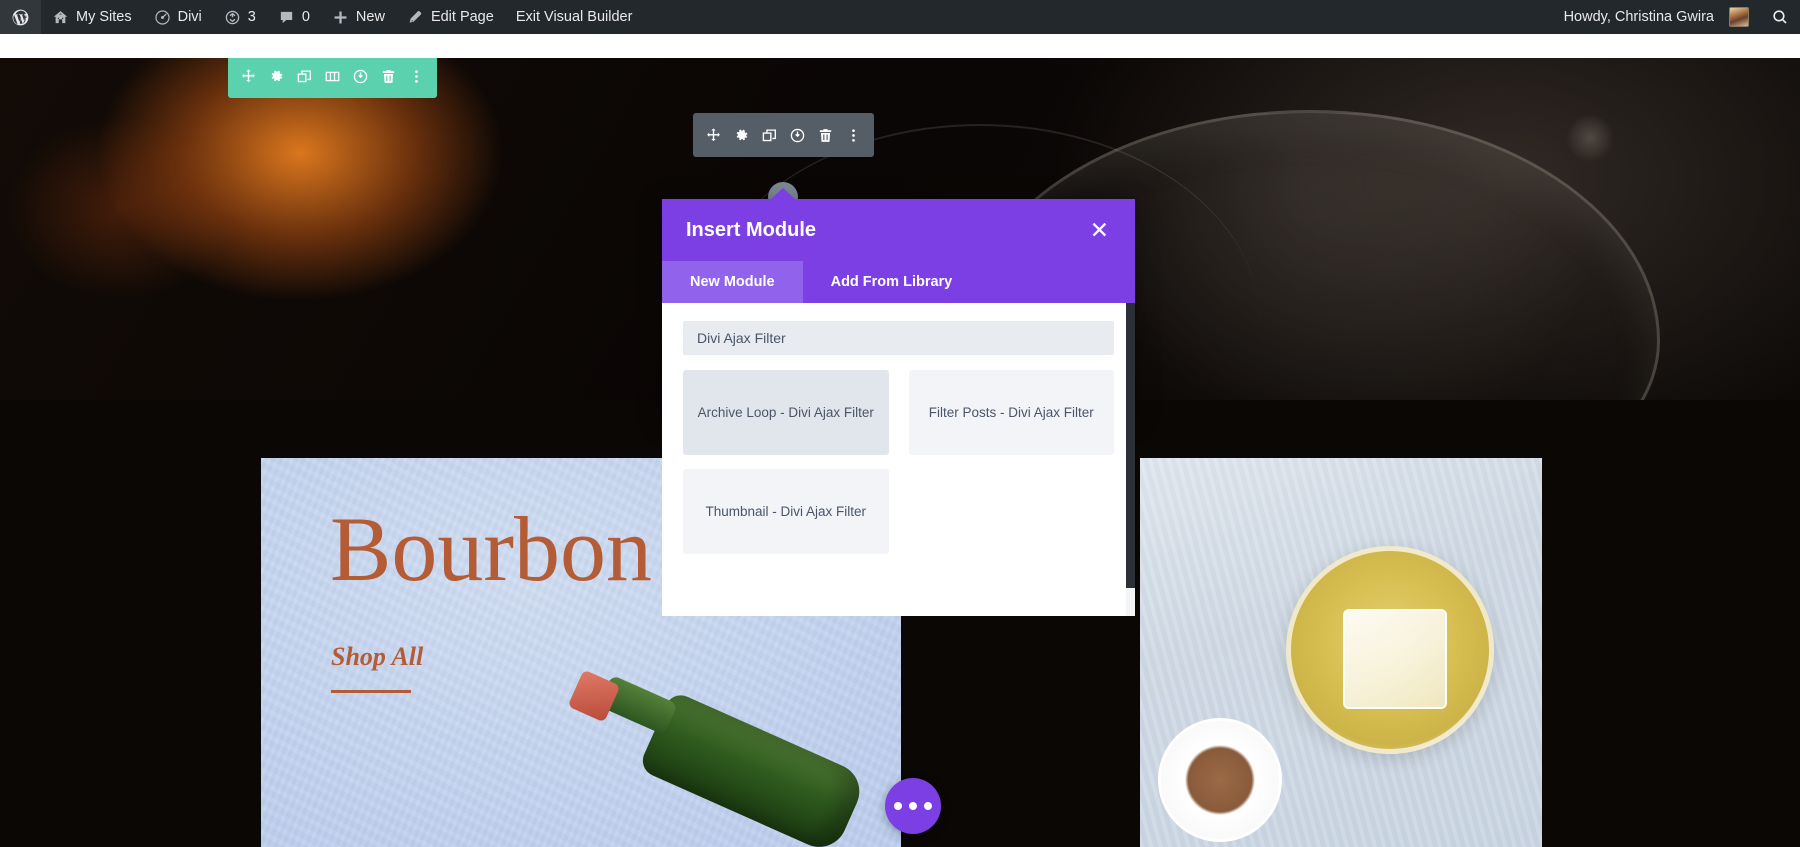  What do you see at coordinates (786, 511) in the screenshot?
I see `module-card-thumbnail: Thumbnail - Divi Ajax Filter` at bounding box center [786, 511].